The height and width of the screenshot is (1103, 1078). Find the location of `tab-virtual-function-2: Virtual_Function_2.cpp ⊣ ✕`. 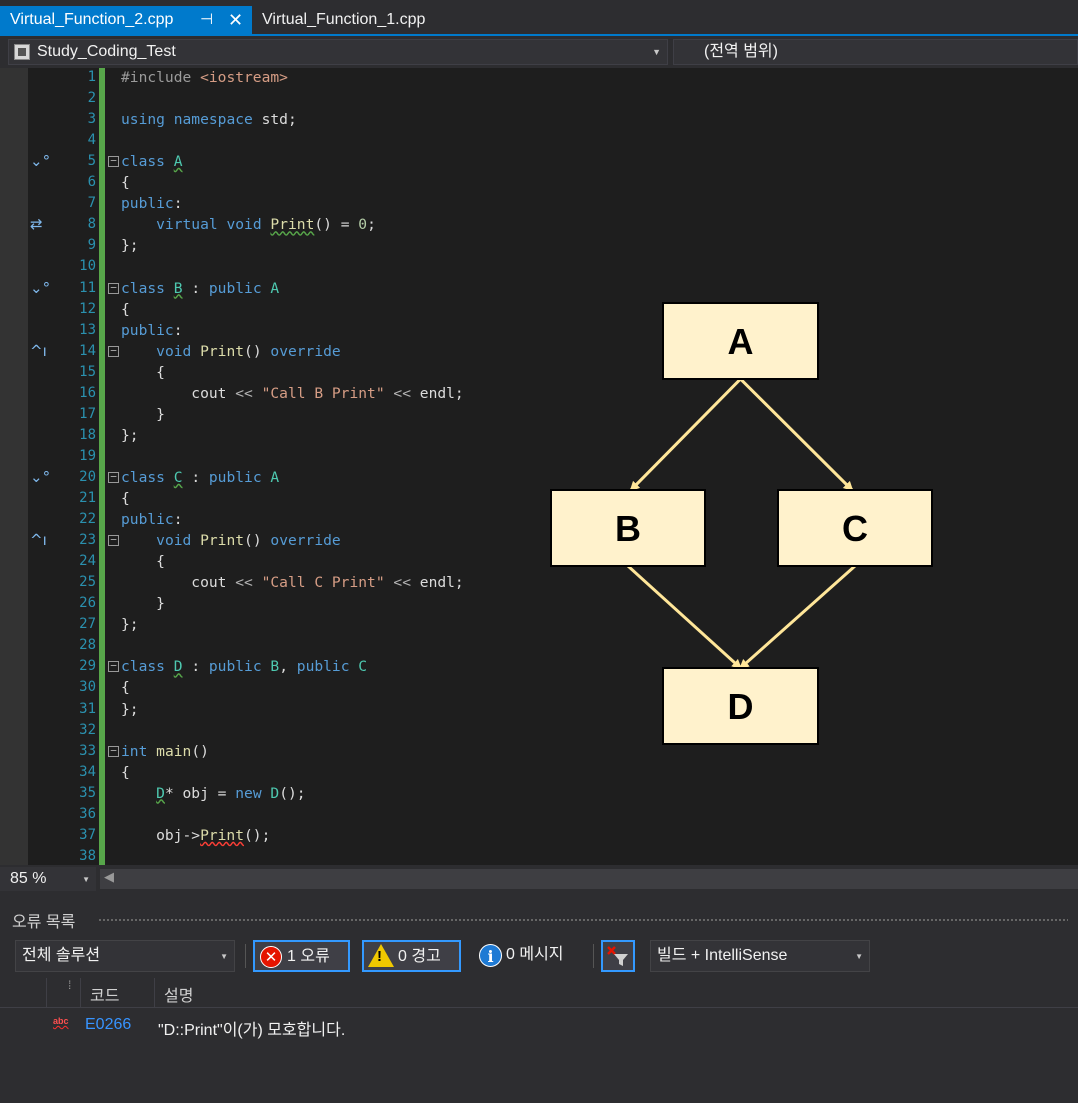

tab-virtual-function-2: Virtual_Function_2.cpp ⊣ ✕ is located at coordinates (126, 20).